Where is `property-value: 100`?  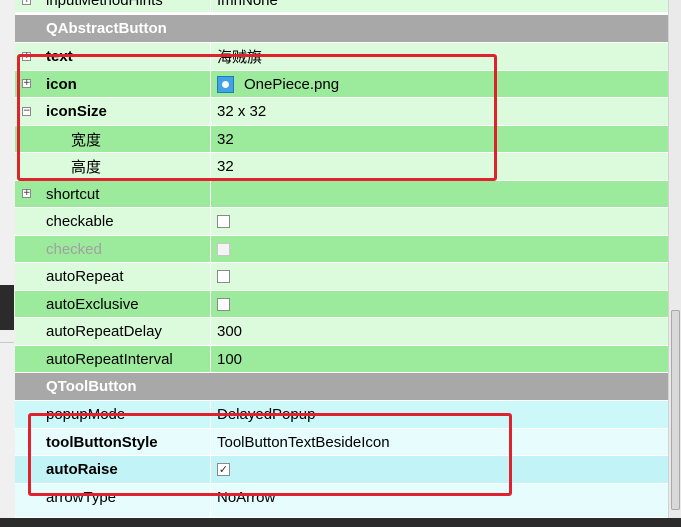
property-value: 100 is located at coordinates (229, 359).